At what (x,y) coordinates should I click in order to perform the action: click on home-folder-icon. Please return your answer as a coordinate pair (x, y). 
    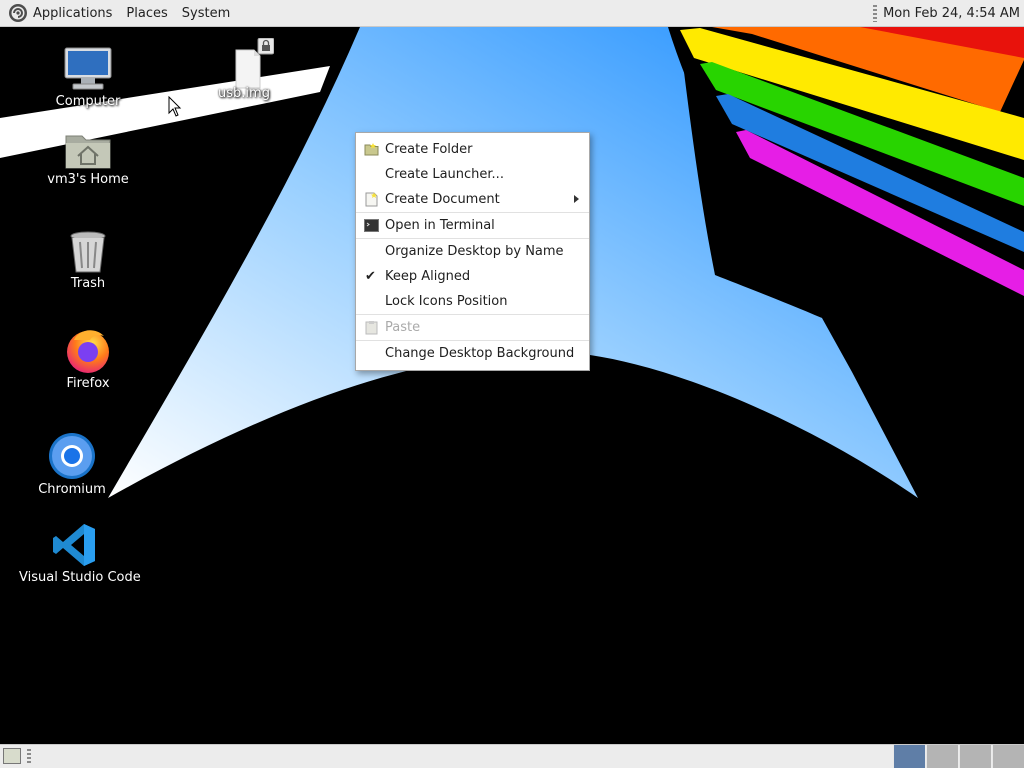
    Looking at the image, I should click on (88, 152).